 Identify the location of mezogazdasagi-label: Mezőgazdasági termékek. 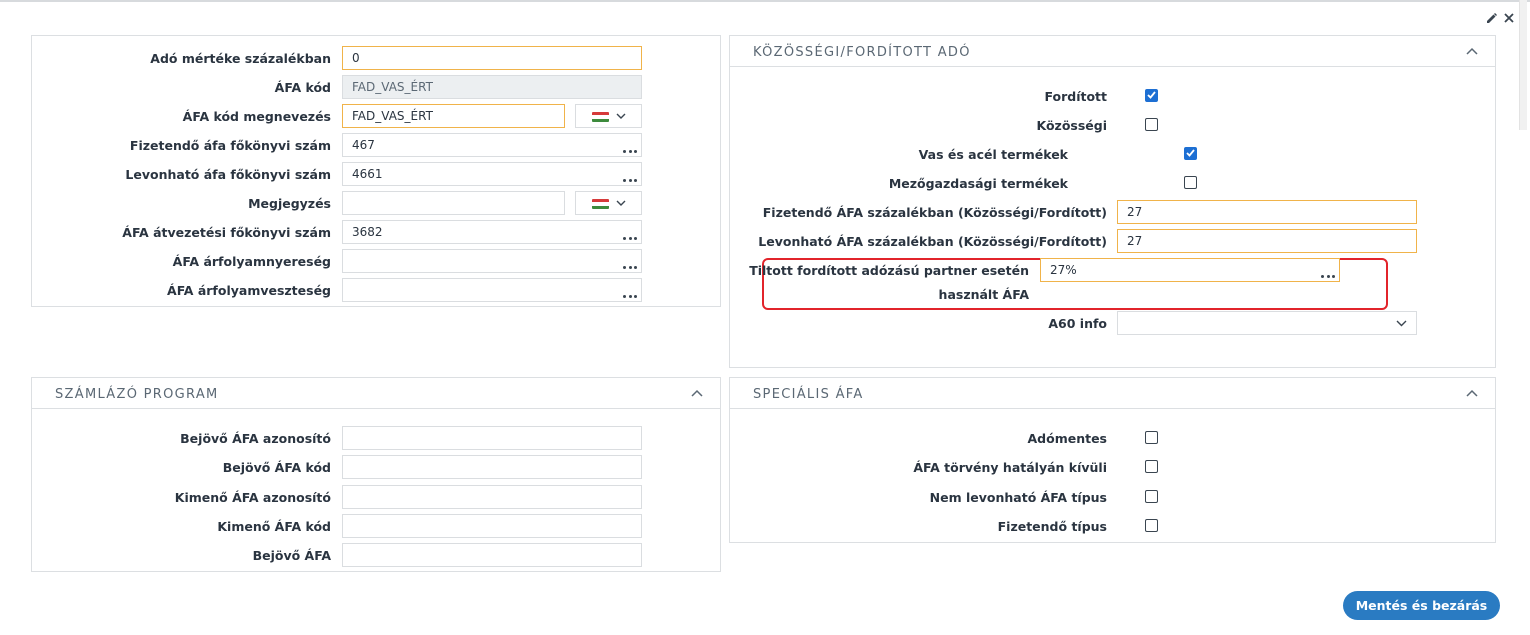
(978, 183).